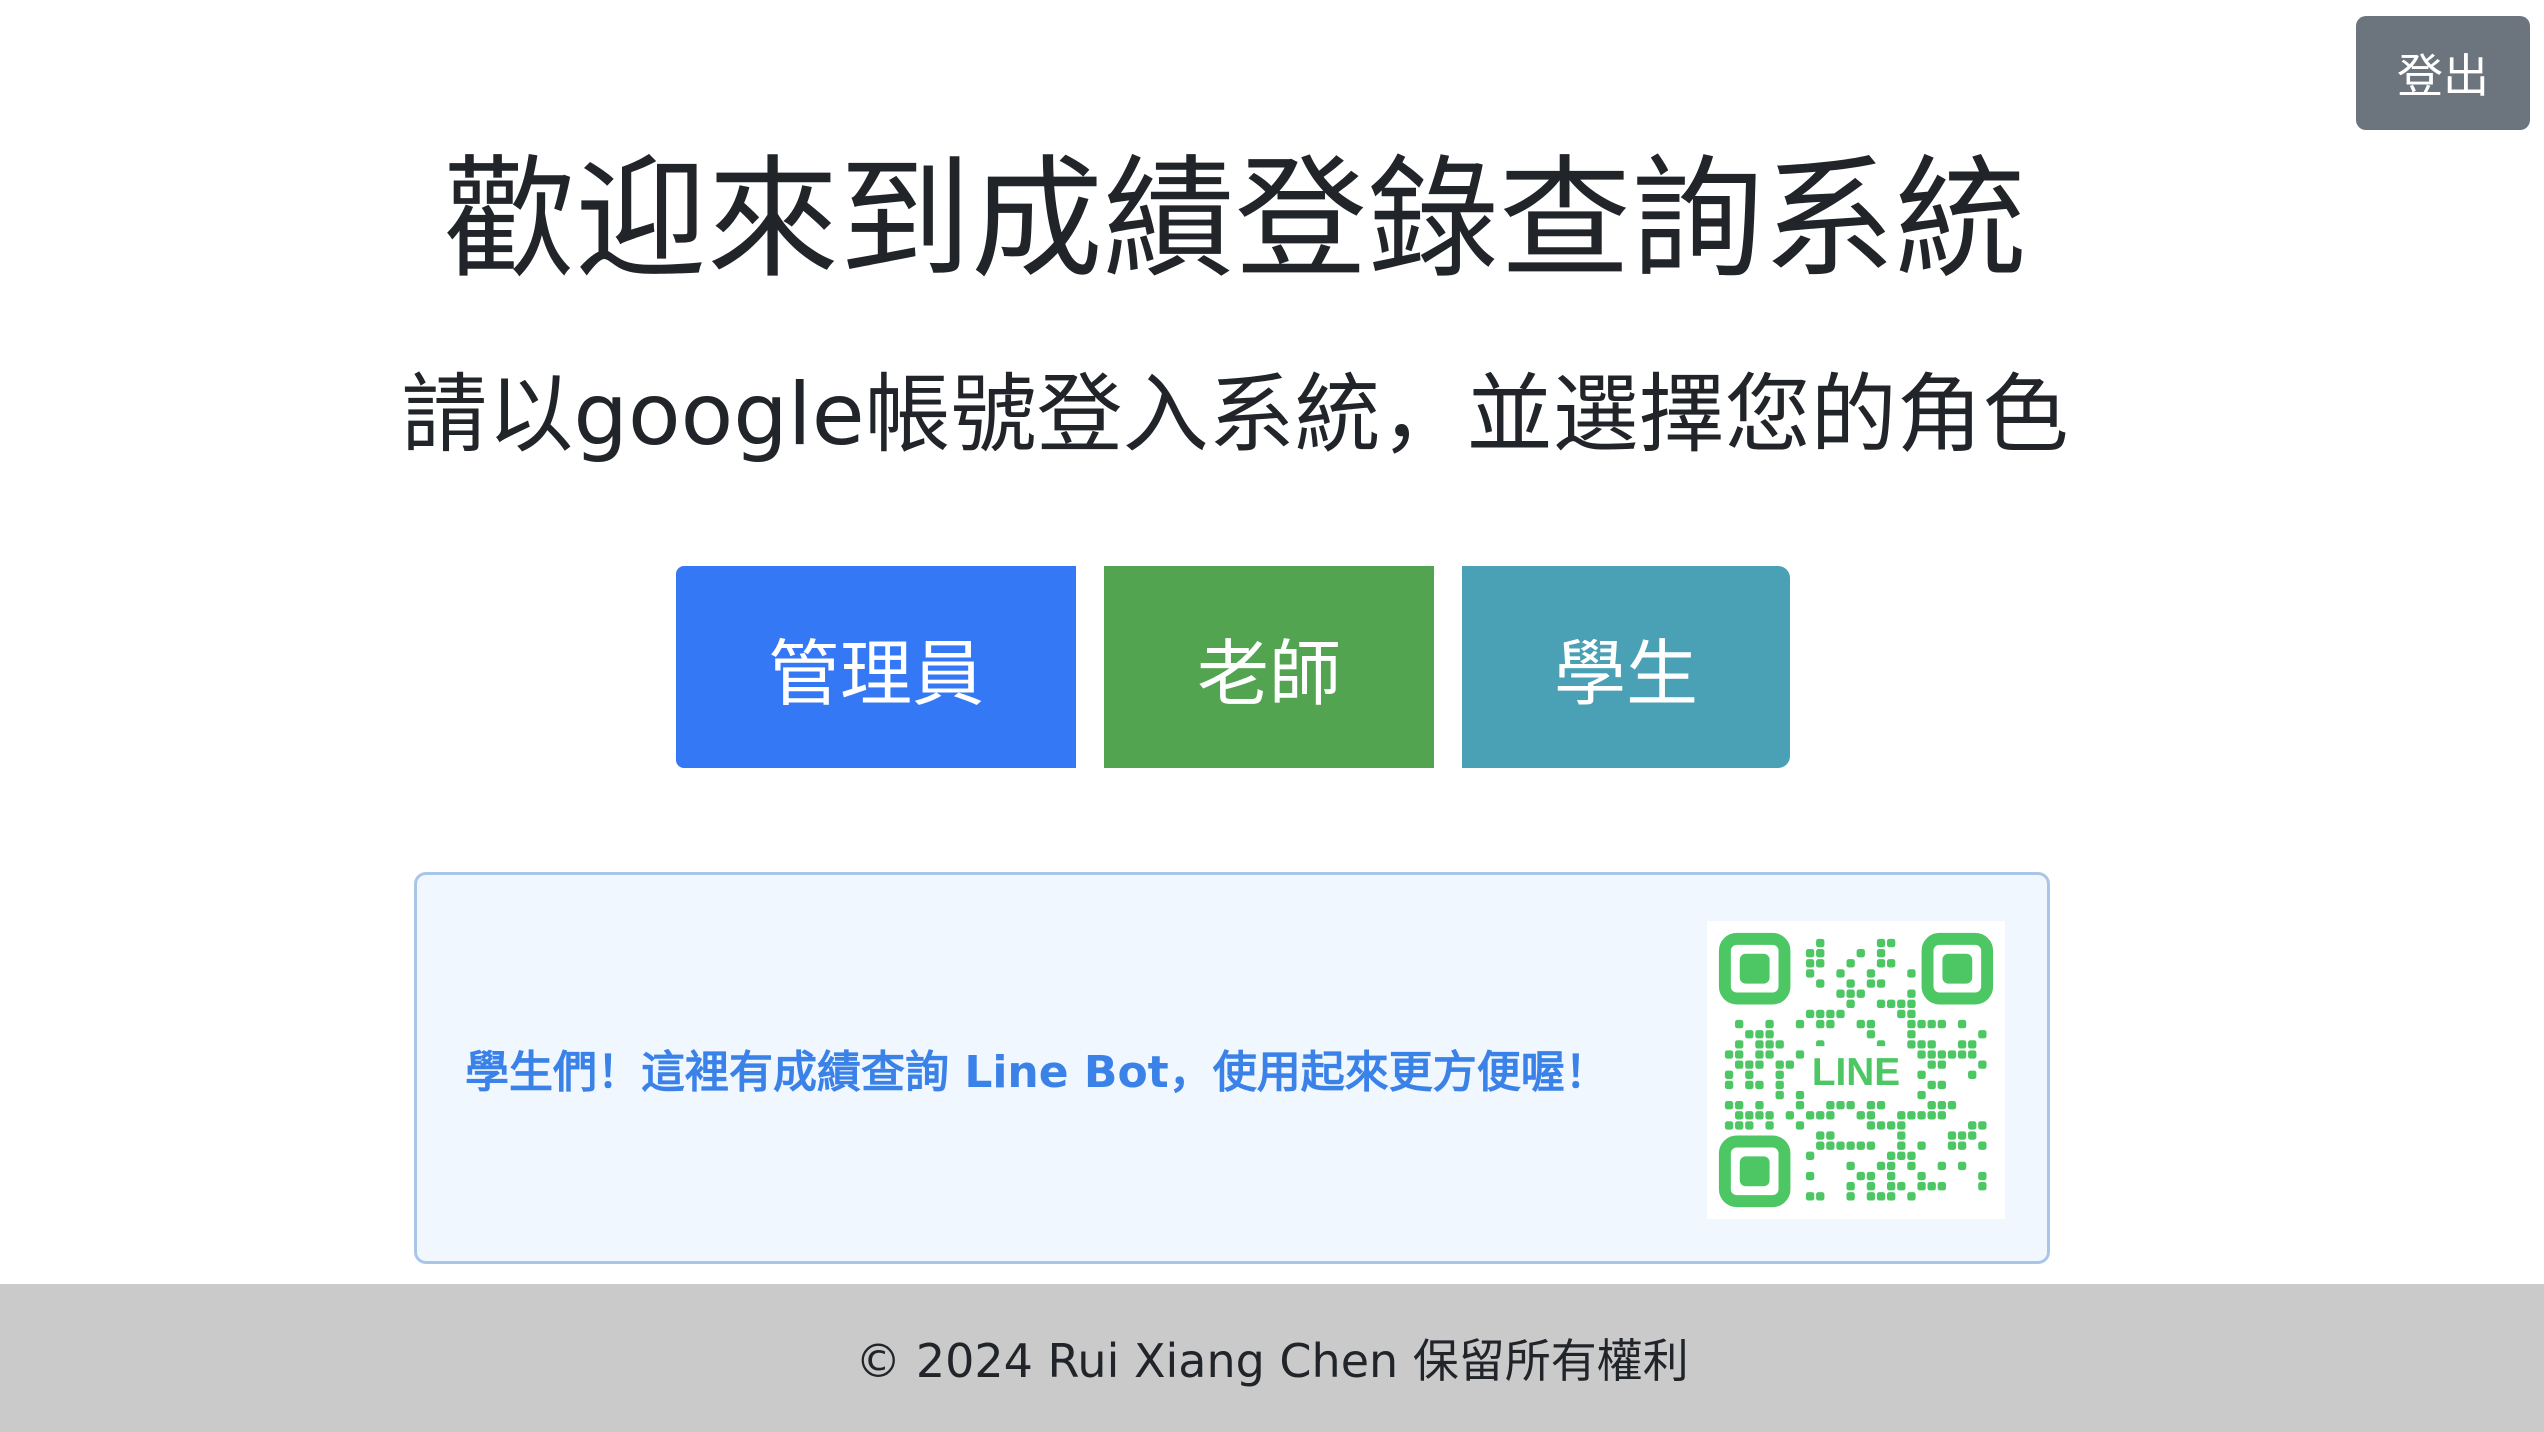 Image resolution: width=2544 pixels, height=1432 pixels. Describe the element at coordinates (1235, 220) in the screenshot. I see `page-title: 歡迎來到成績登錄查詢系統` at that location.